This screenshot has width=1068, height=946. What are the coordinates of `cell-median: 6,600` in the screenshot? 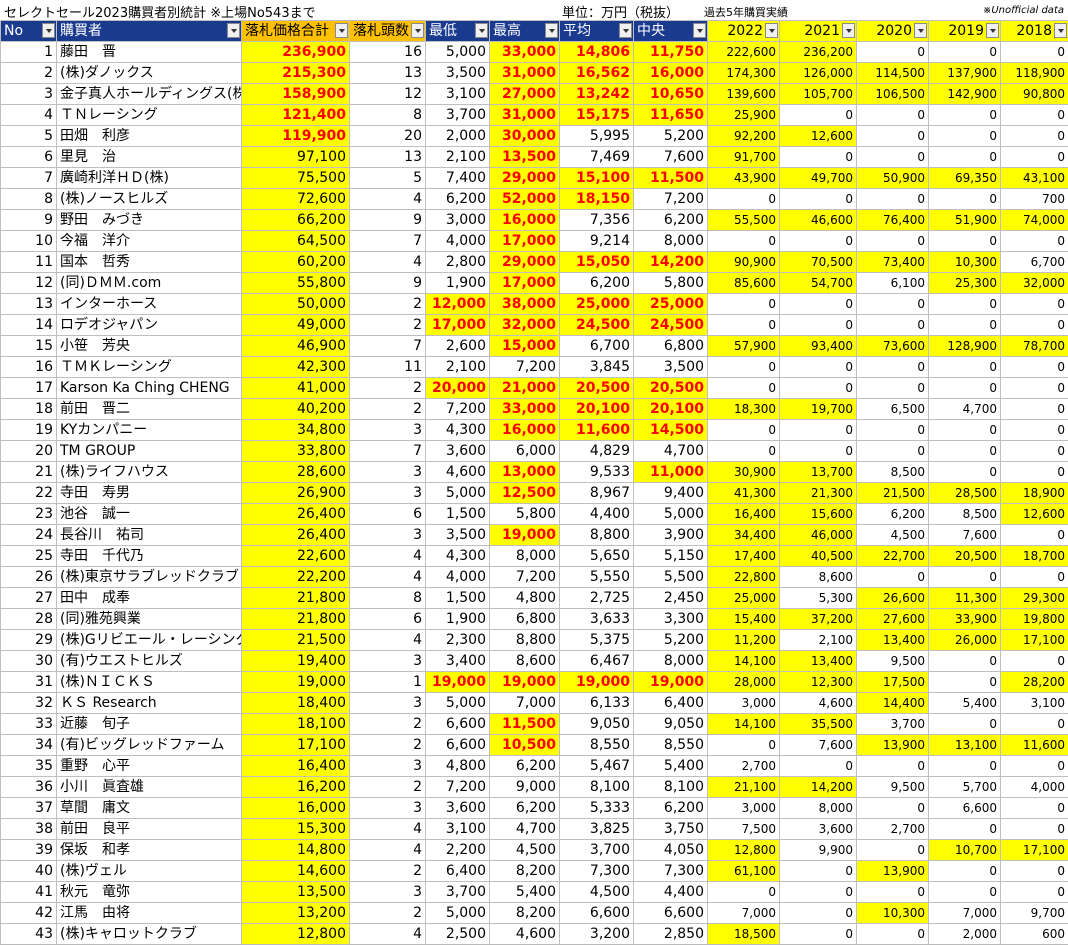 It's located at (670, 913).